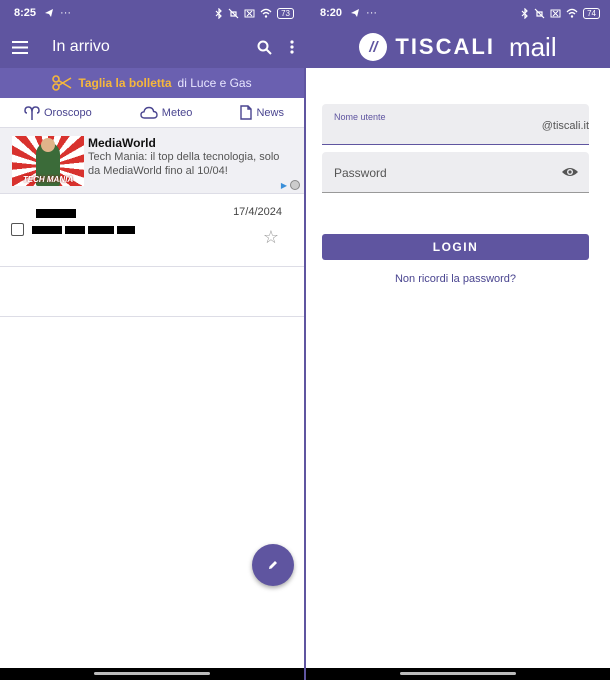  Describe the element at coordinates (455, 124) in the screenshot. I see `username-field: Nome utente @tiscali.it` at that location.